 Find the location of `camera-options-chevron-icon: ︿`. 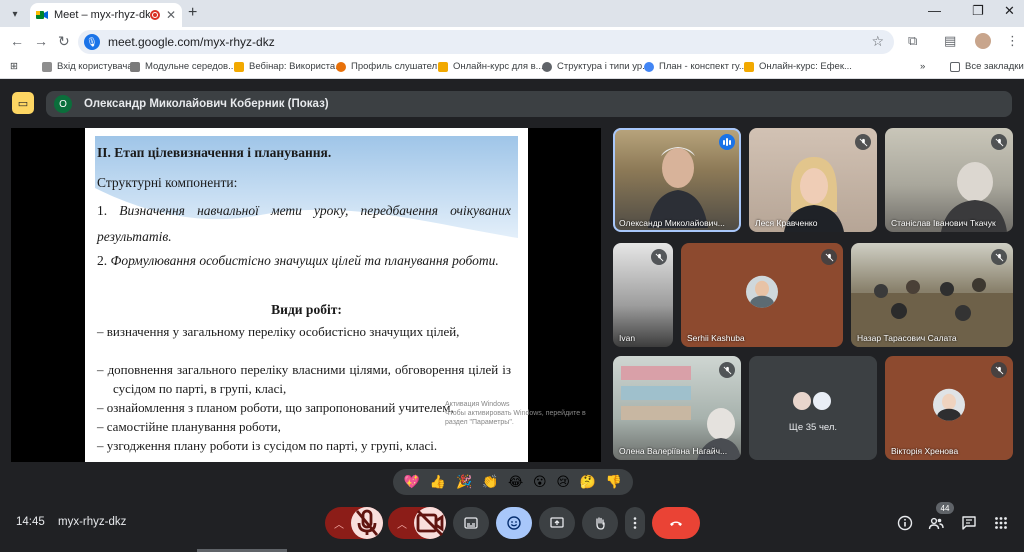

camera-options-chevron-icon: ︿ is located at coordinates (402, 523).